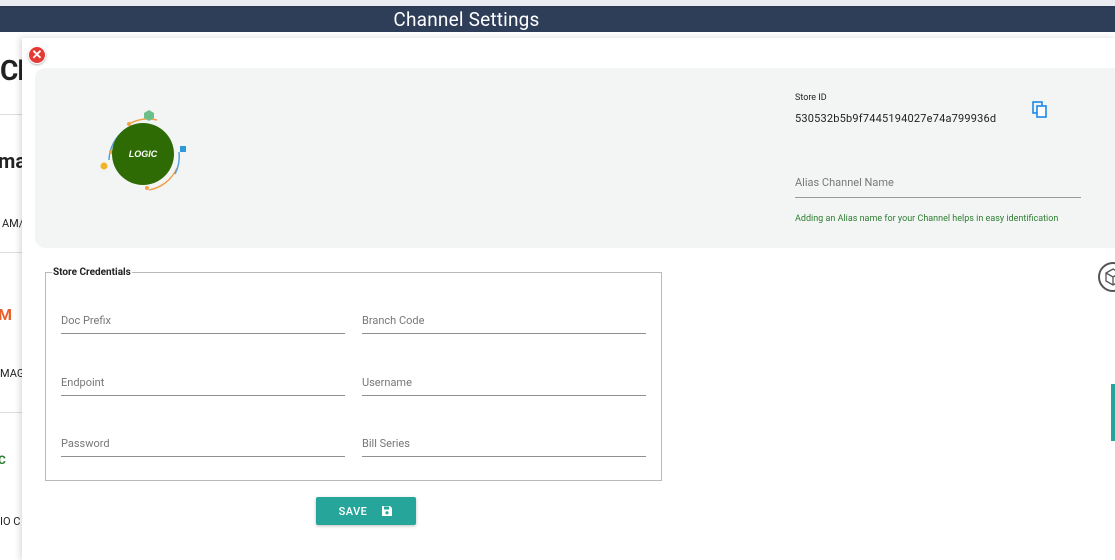 This screenshot has width=1115, height=560. I want to click on background-page: Cl ma AM/ M MAGI C IO C, so click(12, 296).